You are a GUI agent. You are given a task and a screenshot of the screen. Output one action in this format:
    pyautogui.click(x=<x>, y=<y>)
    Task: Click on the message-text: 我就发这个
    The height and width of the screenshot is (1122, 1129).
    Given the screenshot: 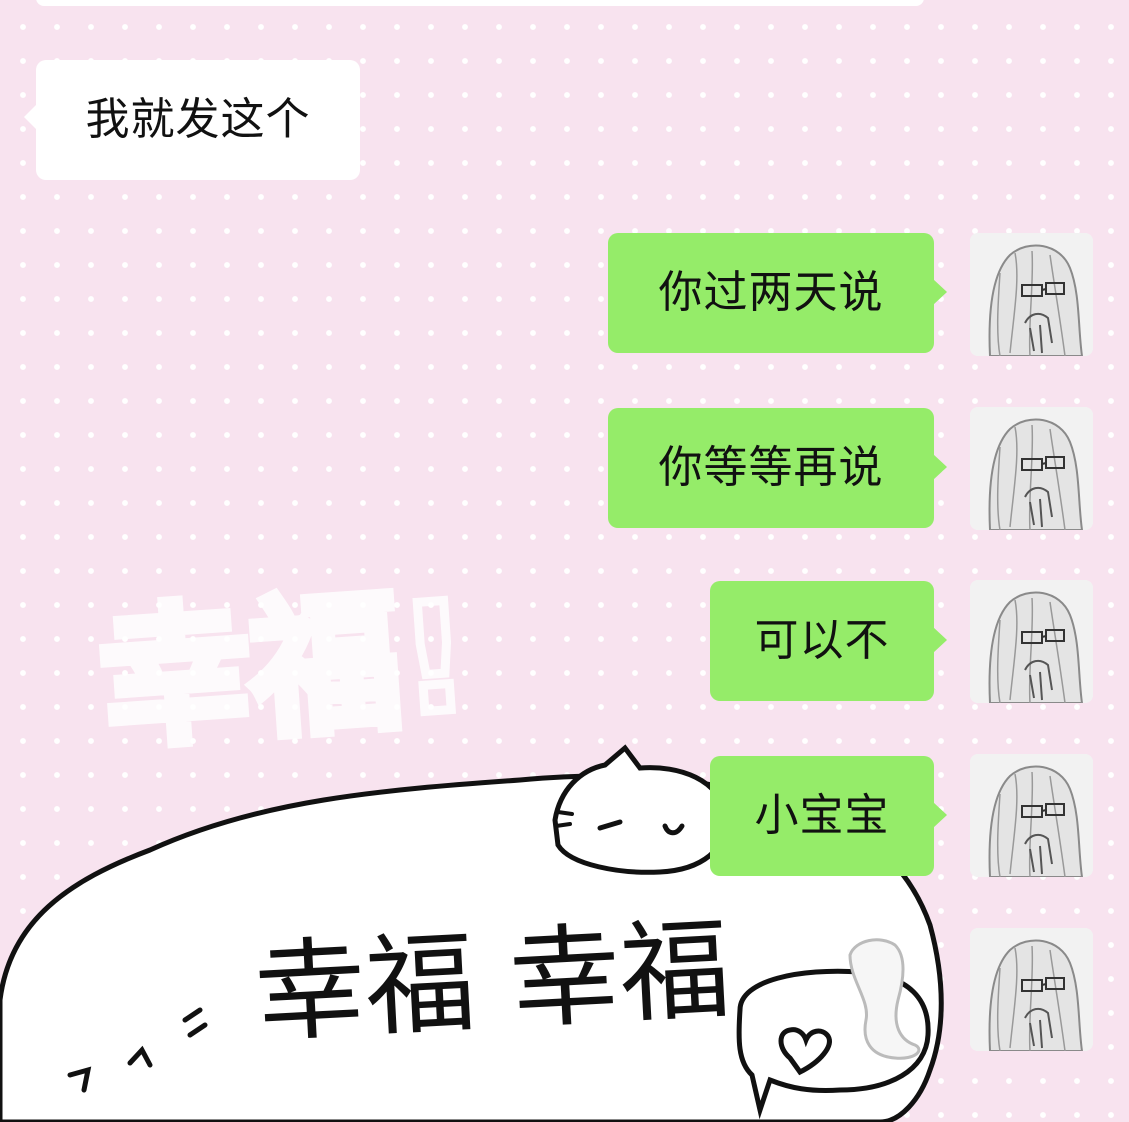 What is the action you would take?
    pyautogui.click(x=198, y=119)
    